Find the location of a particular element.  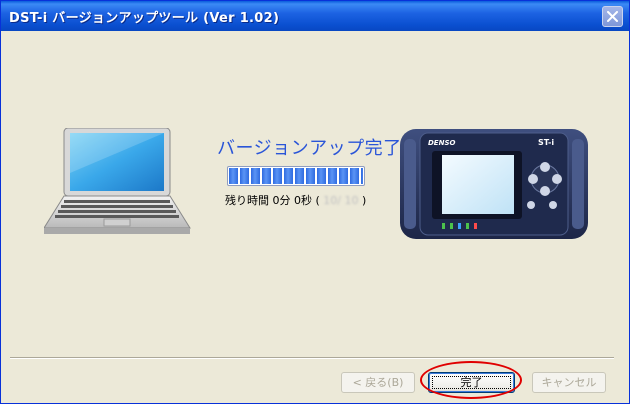

paren-open: ( is located at coordinates (317, 200).